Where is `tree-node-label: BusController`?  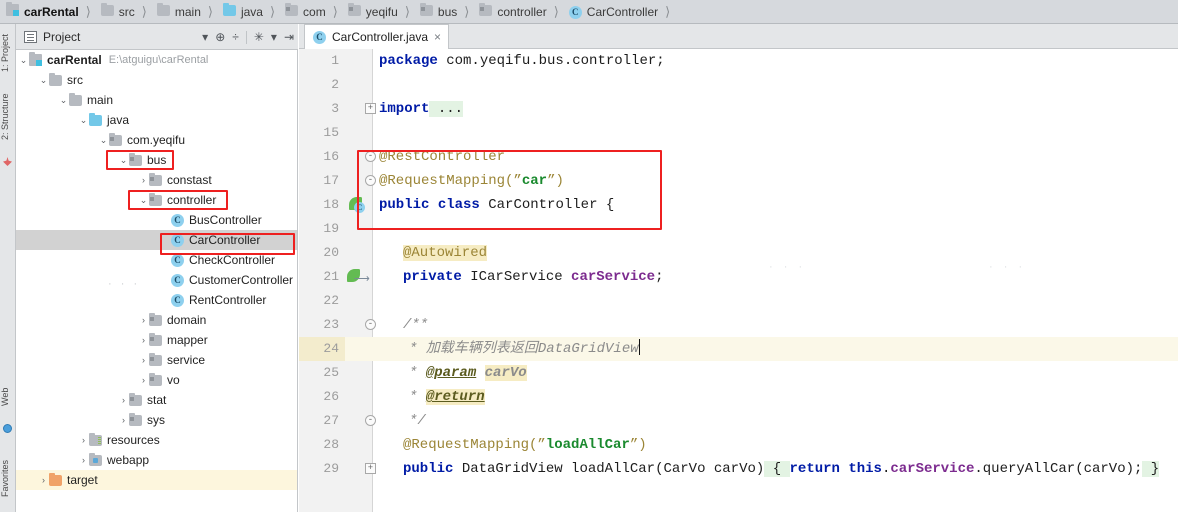
tree-node-label: BusController is located at coordinates (225, 220).